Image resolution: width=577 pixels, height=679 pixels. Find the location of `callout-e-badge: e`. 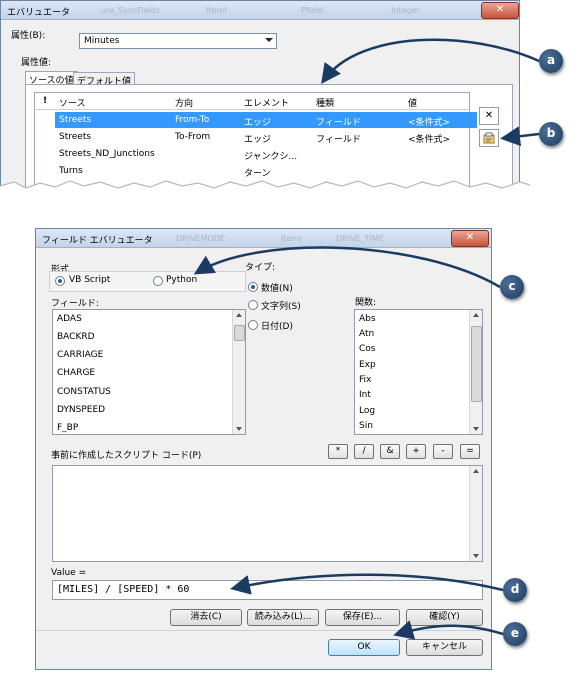

callout-e-badge: e is located at coordinates (515, 634).